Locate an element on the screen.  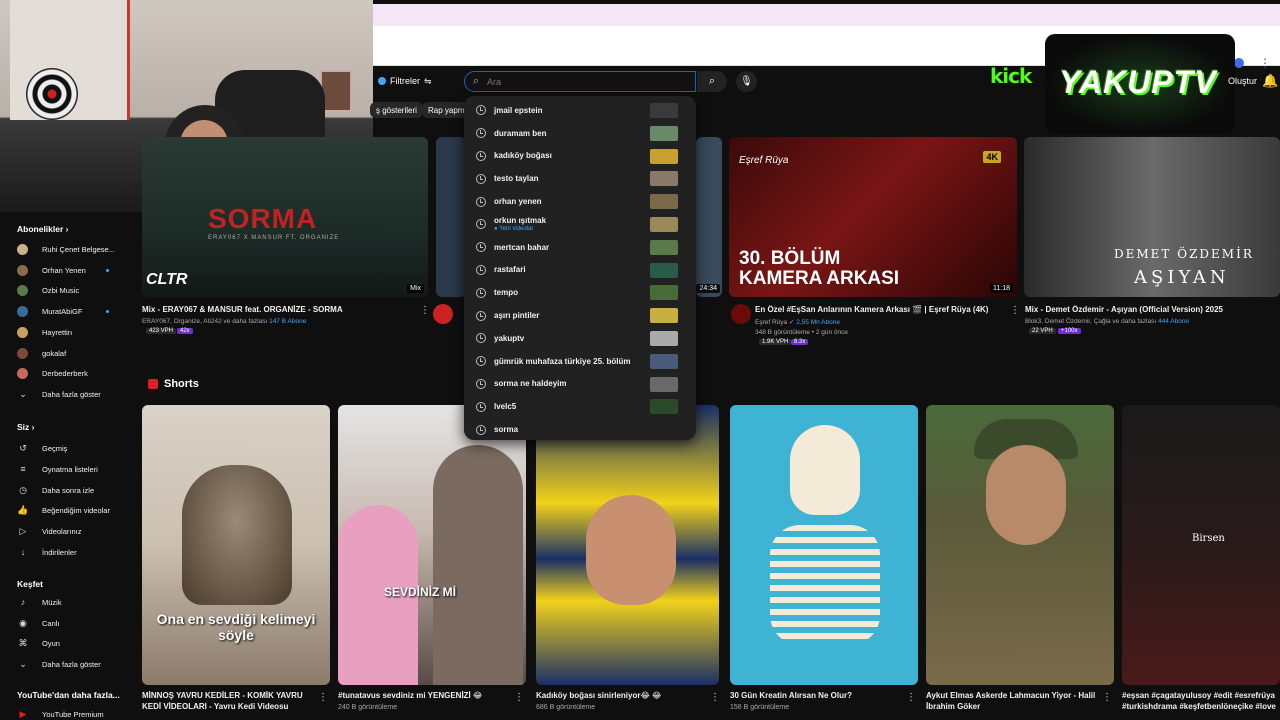
sidebar-item-music: ♪ Müzik is located at coordinates (72, 602).